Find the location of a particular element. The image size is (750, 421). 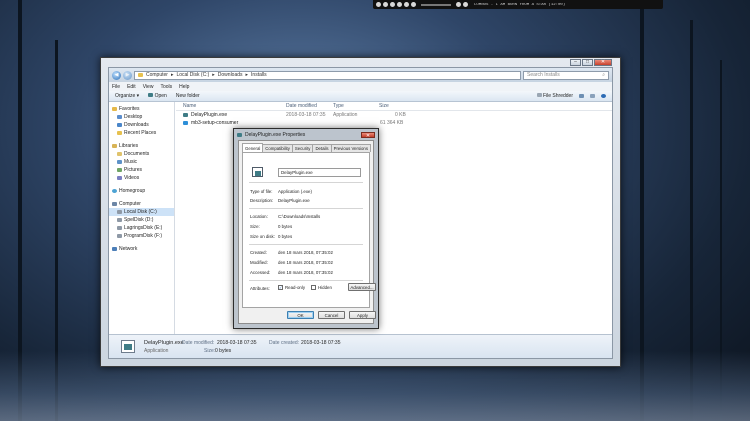

menu-icon is located at coordinates (378, 4).